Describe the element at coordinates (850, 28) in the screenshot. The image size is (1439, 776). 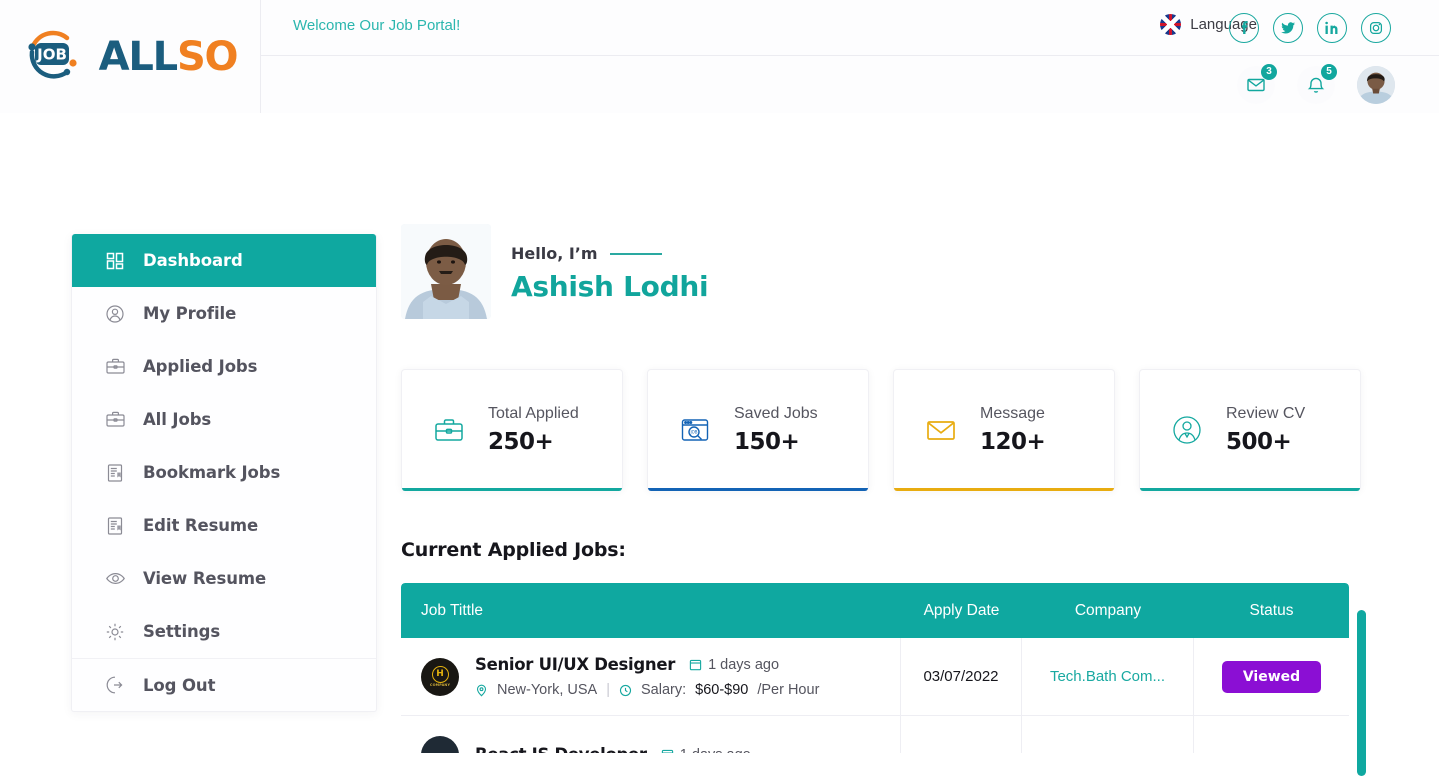
I see `header-top-row: Welcome Our Job Portal! Language` at that location.